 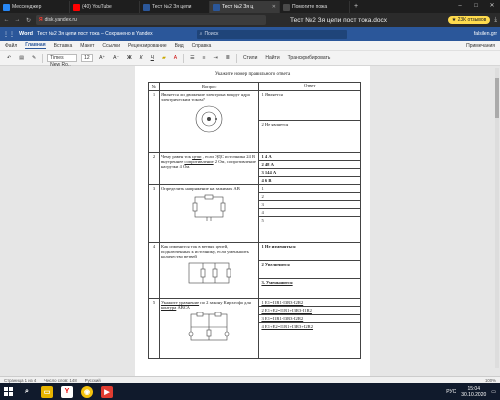 I want to click on answer-option: 1 E1=I1R1-I3R3-I2R2, so click(x=309, y=303).